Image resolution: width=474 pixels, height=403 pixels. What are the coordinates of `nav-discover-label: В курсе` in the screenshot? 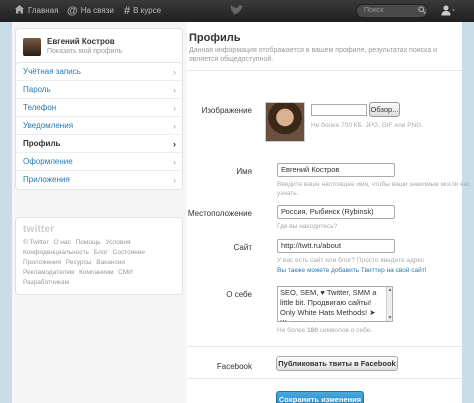 It's located at (147, 10).